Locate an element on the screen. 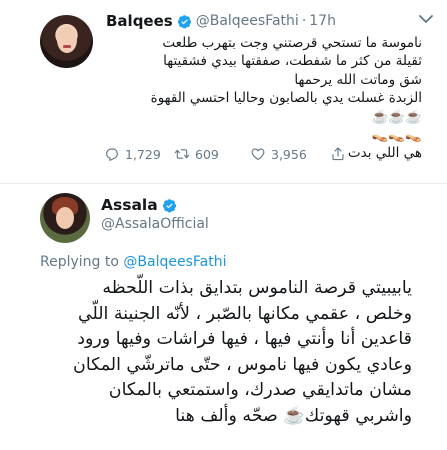  tweet-header: Balqees @BalqeesFathi · 17h is located at coordinates (221, 21).